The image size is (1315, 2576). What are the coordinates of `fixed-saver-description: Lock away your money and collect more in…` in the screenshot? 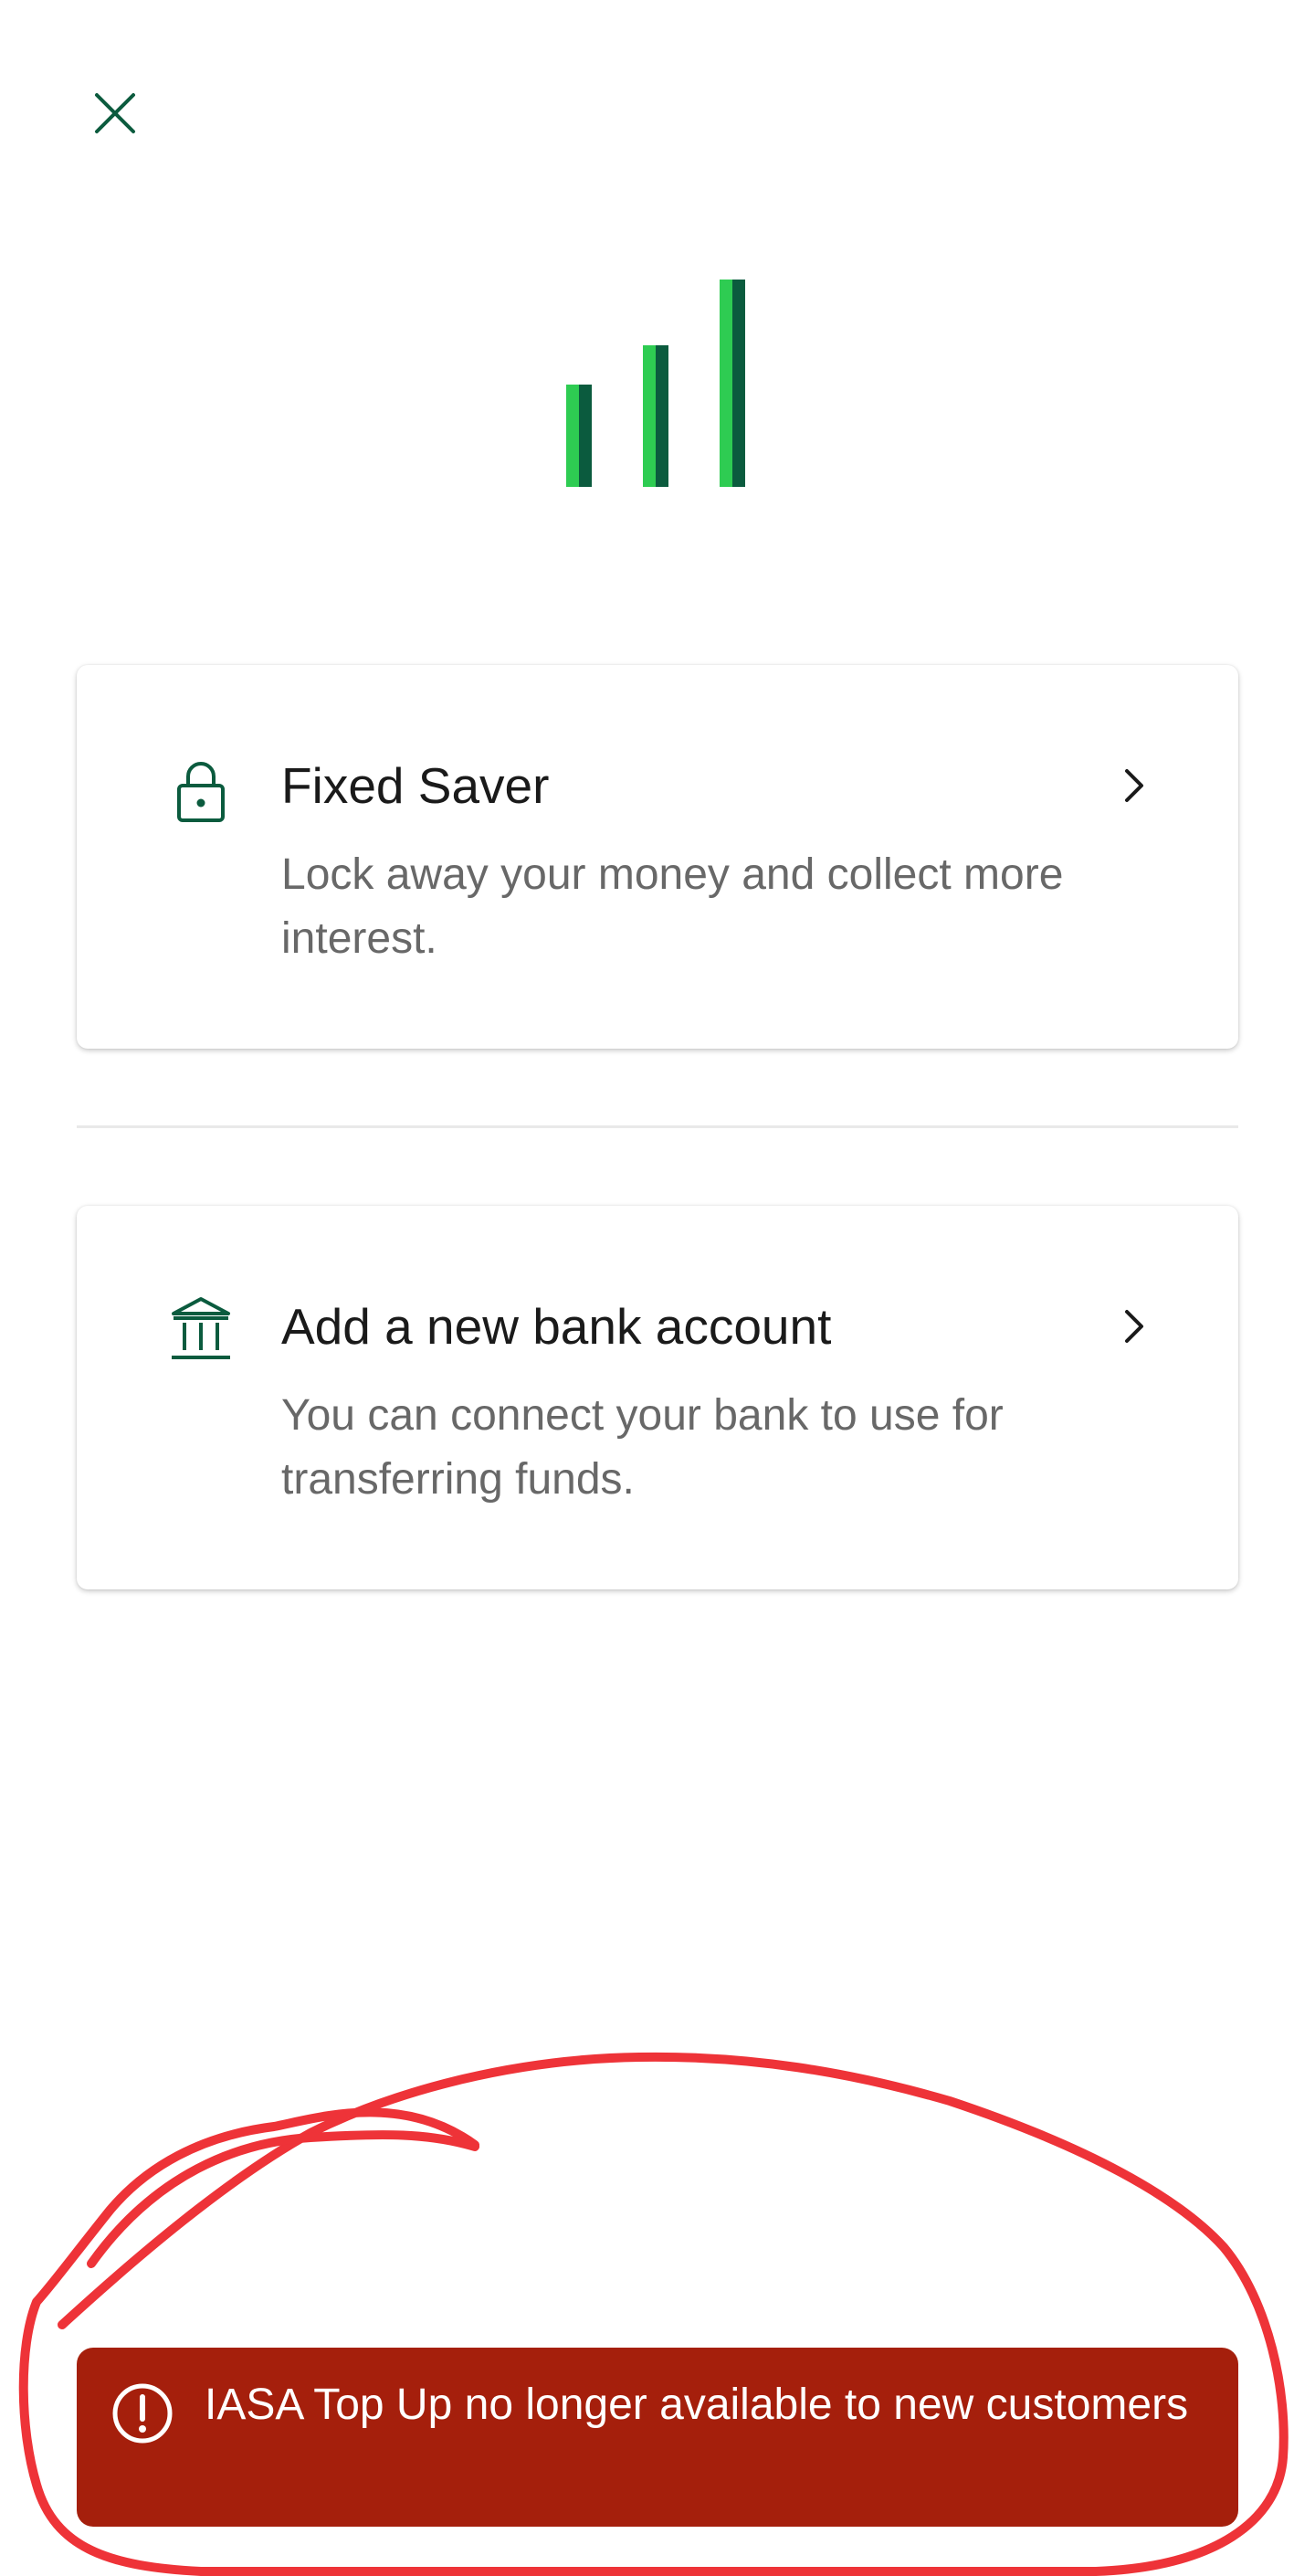 It's located at (672, 906).